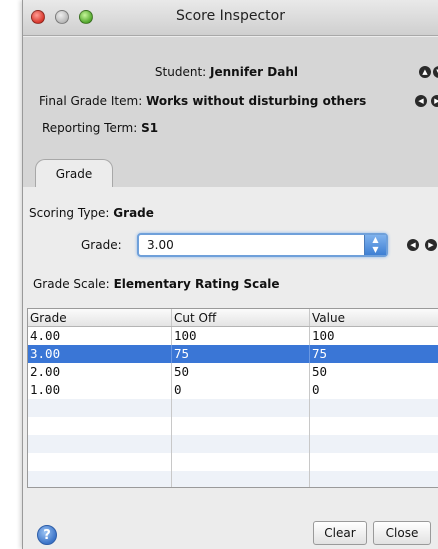  What do you see at coordinates (150, 128) in the screenshot?
I see `reporting-term-value: S1` at bounding box center [150, 128].